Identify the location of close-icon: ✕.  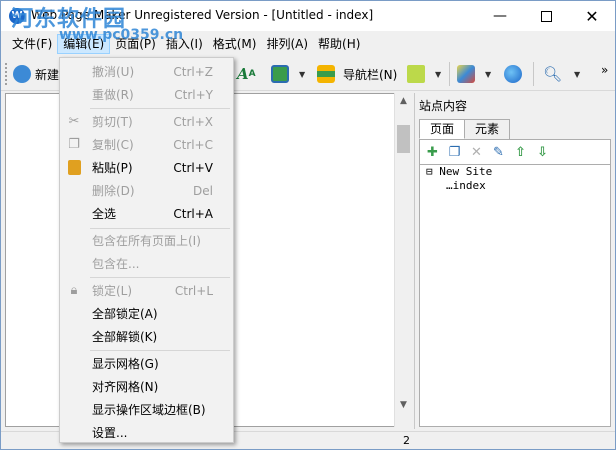
(592, 16).